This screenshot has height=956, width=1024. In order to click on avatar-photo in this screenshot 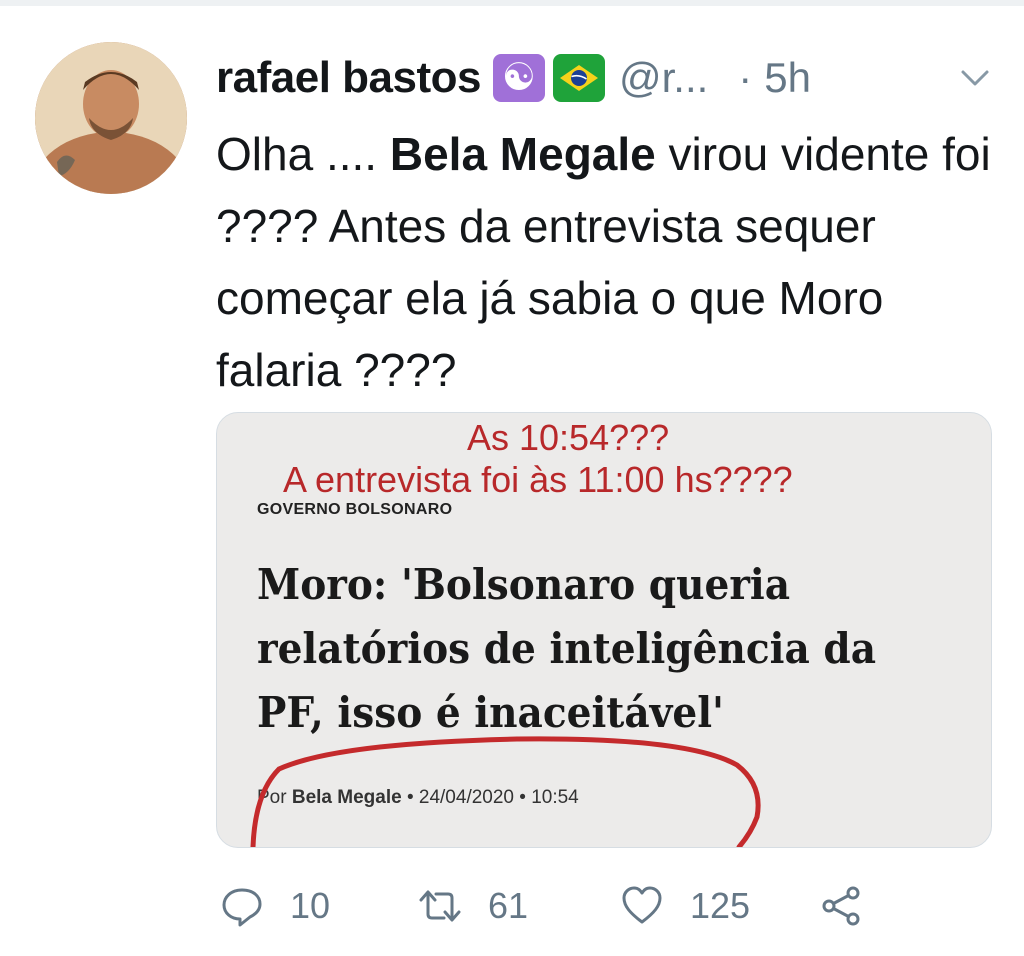, I will do `click(111, 118)`.